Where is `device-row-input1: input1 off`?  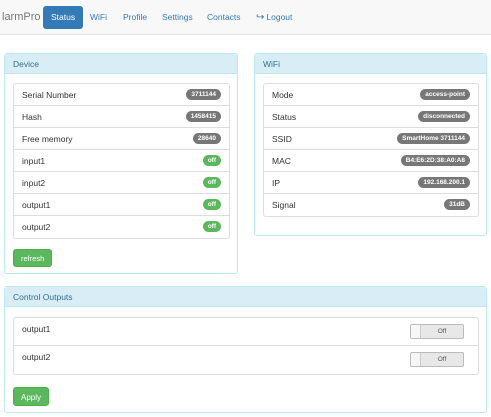
device-row-input1: input1 off is located at coordinates (121, 161).